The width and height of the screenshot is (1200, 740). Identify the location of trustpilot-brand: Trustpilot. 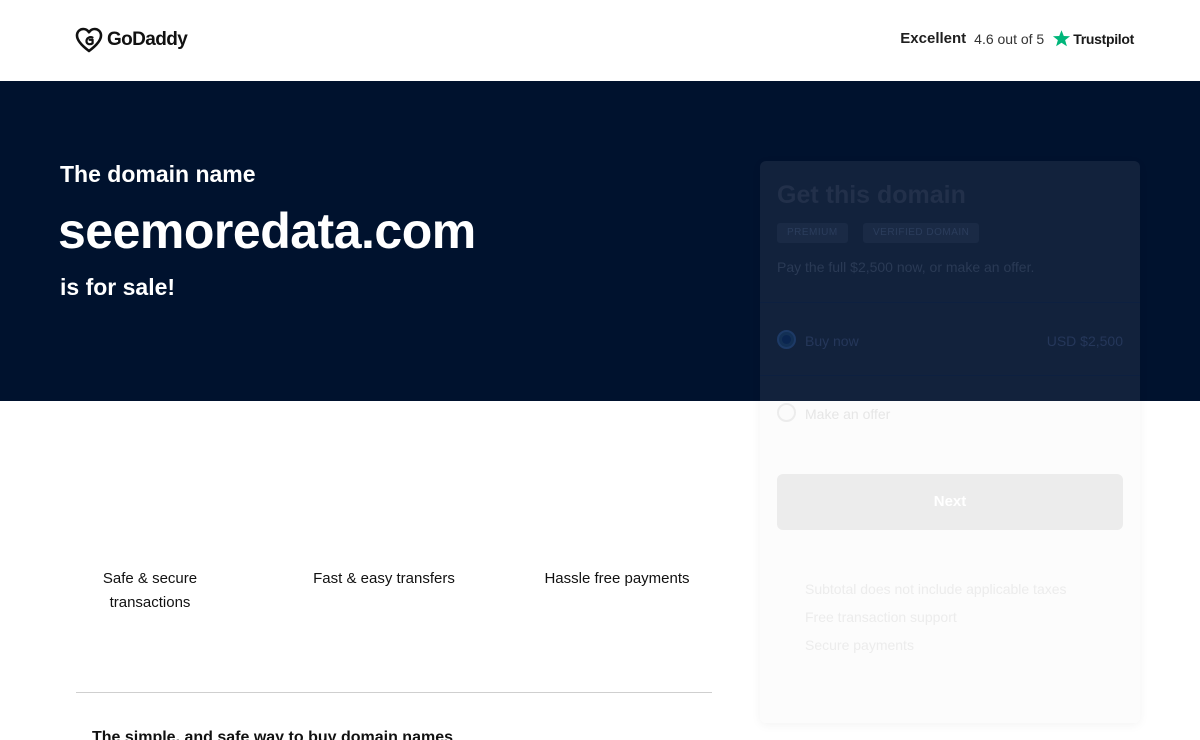
(1103, 38).